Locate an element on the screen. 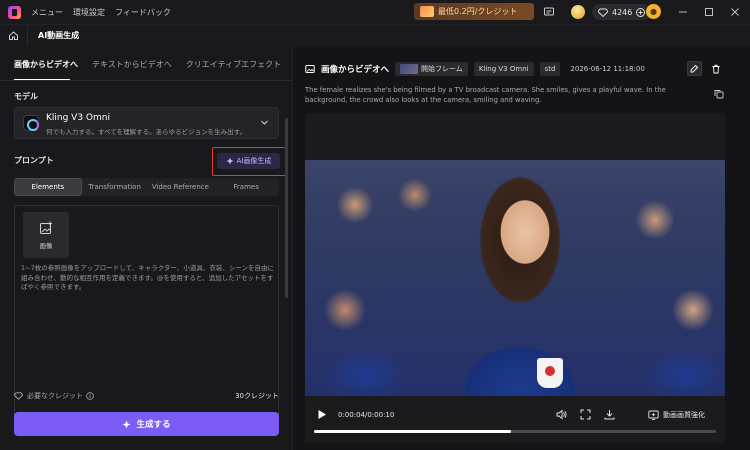 The width and height of the screenshot is (750, 450). tab-bar: AI動画生成 is located at coordinates (375, 35).